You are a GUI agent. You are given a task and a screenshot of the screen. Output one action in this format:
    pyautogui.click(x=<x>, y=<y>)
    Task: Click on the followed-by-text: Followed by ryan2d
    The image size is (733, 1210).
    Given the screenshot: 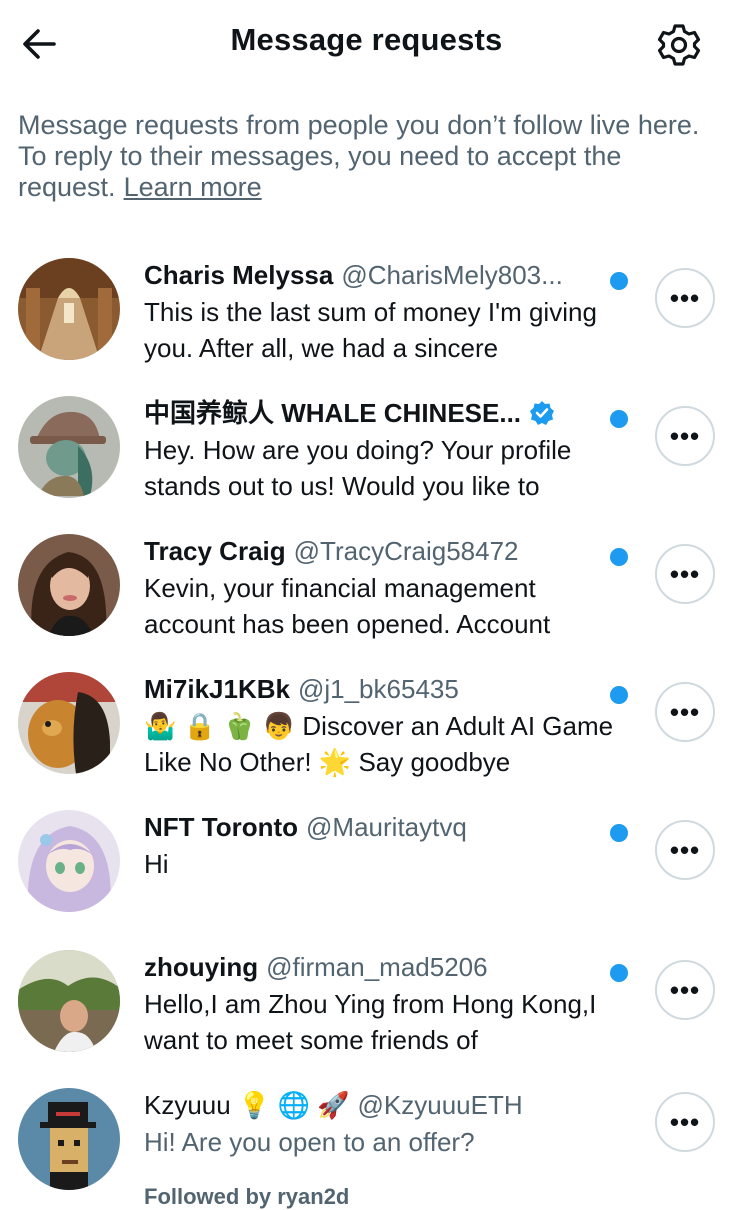 What is the action you would take?
    pyautogui.click(x=247, y=1196)
    